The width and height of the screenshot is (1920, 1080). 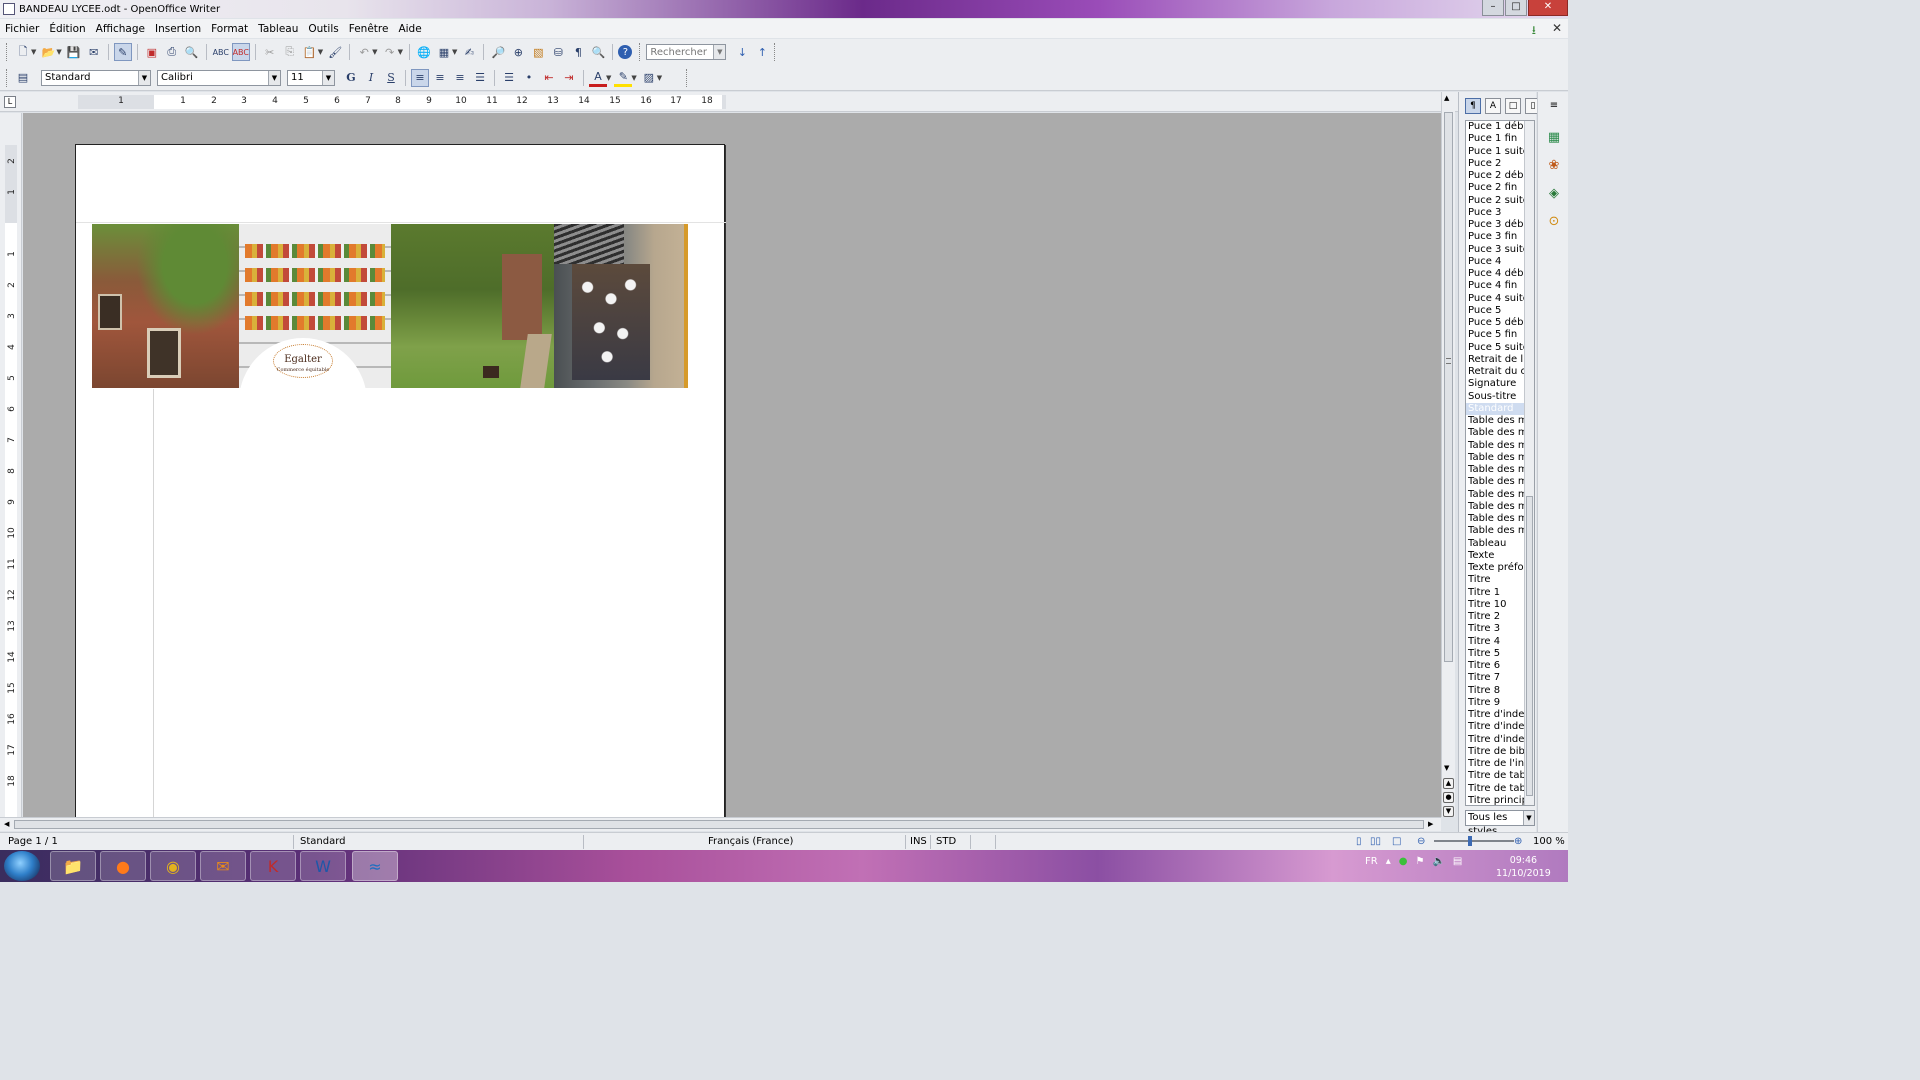 I want to click on hyperlink-icon: 🌐, so click(x=424, y=52).